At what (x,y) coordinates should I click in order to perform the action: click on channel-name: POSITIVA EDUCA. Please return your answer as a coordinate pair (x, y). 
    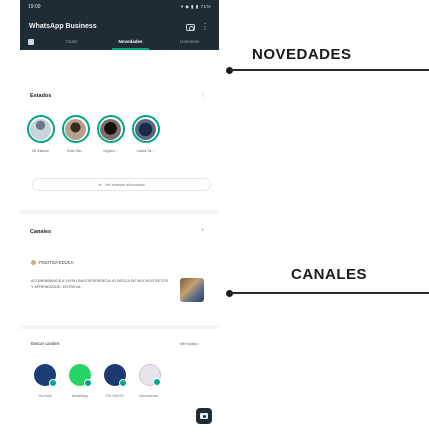
    Looking at the image, I should click on (52, 262).